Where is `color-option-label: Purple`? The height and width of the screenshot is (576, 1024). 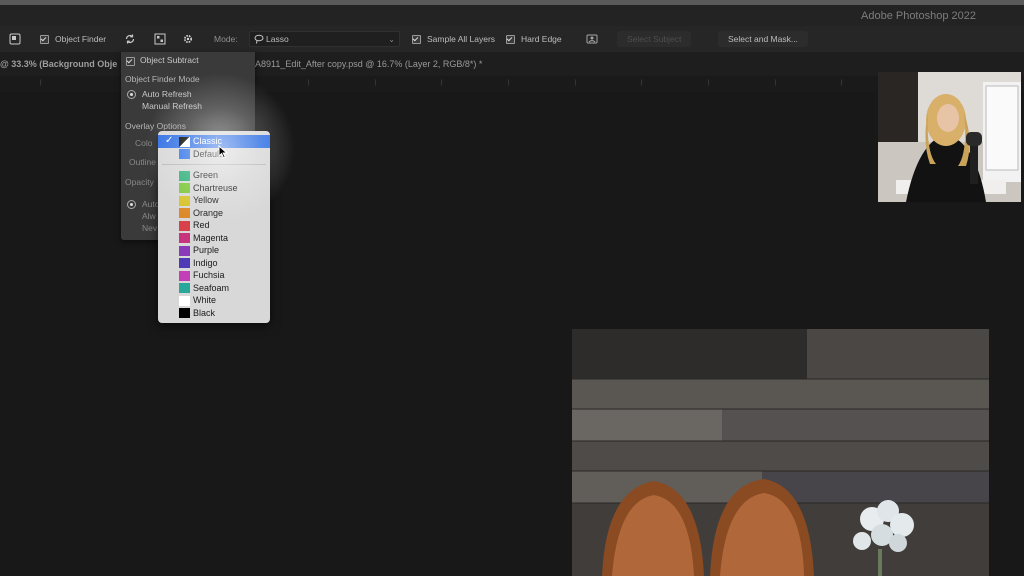
color-option-label: Purple is located at coordinates (206, 250).